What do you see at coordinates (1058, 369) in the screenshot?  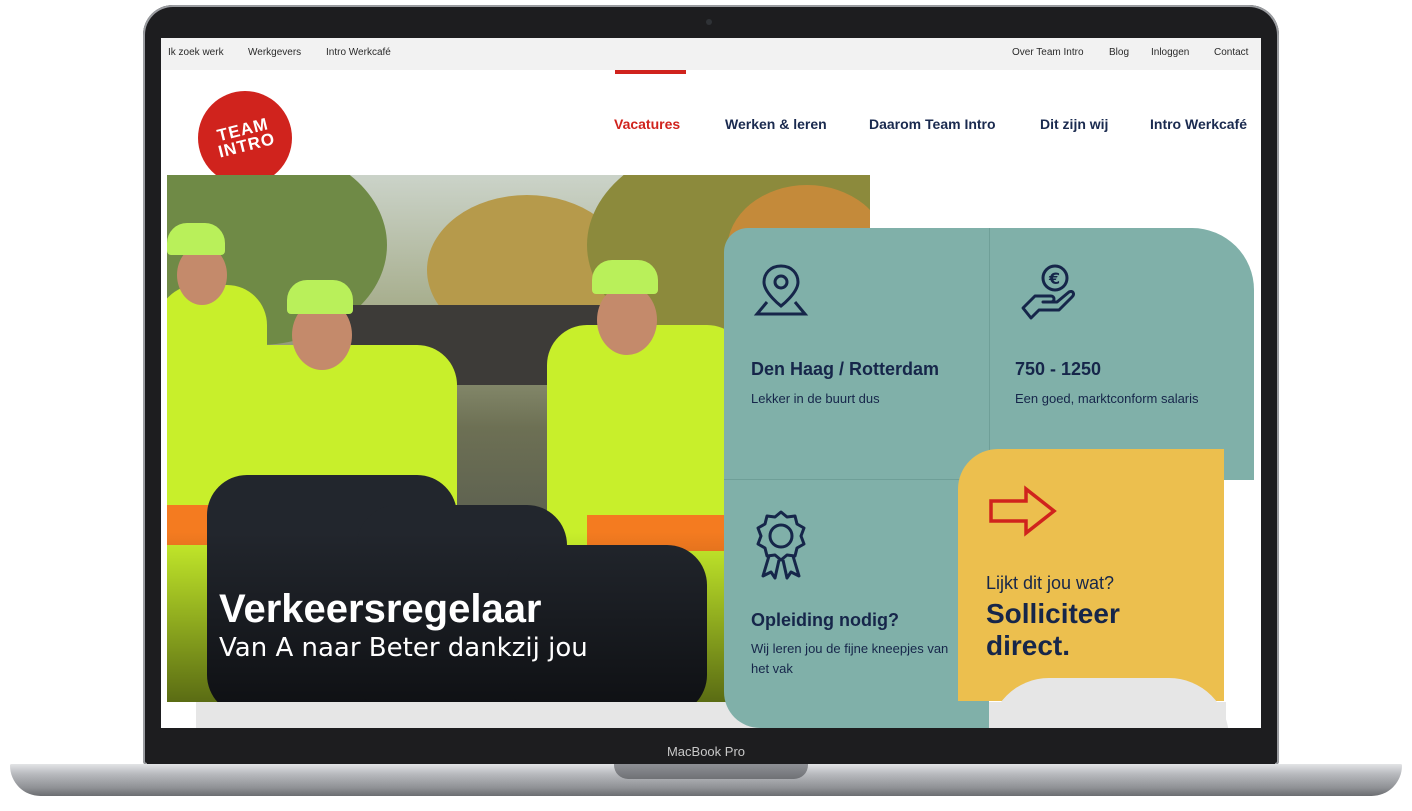 I see `card-salary-title: 750 - 1250` at bounding box center [1058, 369].